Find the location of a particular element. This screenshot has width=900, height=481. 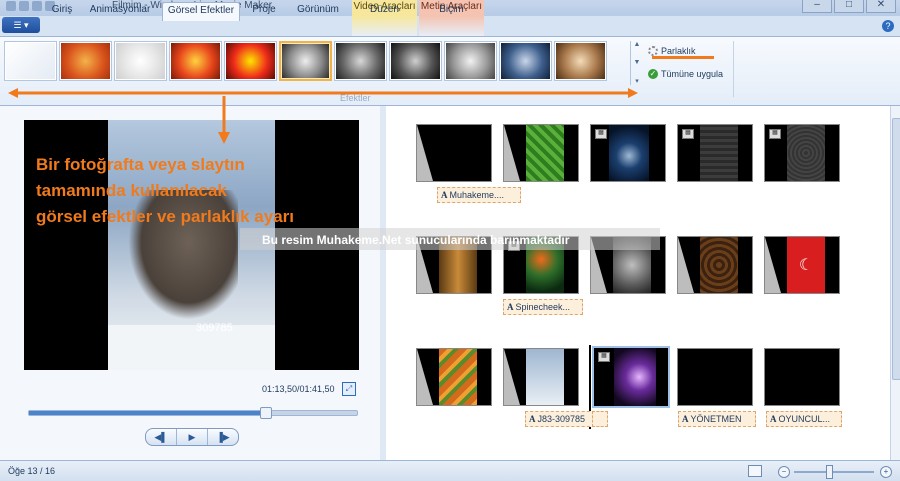

storyboard-scrollbar is located at coordinates (895, 283).